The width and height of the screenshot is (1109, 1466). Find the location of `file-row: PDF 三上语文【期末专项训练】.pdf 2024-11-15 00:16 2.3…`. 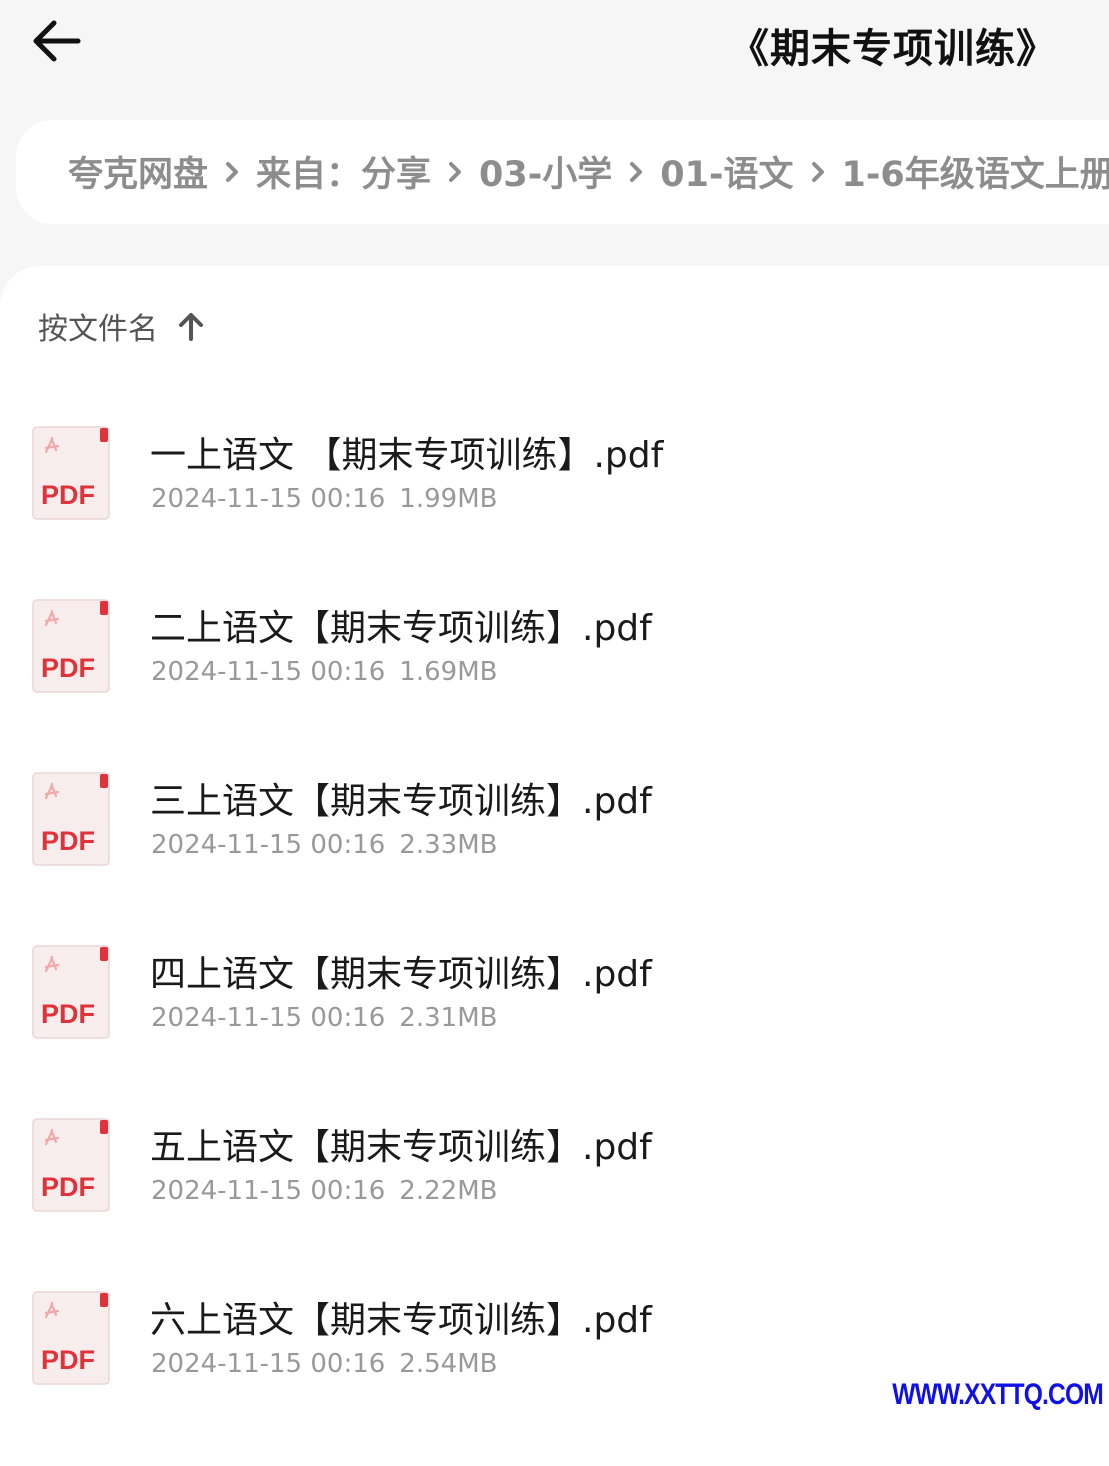

file-row: PDF 三上语文【期末专项训练】.pdf 2024-11-15 00:16 2.3… is located at coordinates (554, 828).